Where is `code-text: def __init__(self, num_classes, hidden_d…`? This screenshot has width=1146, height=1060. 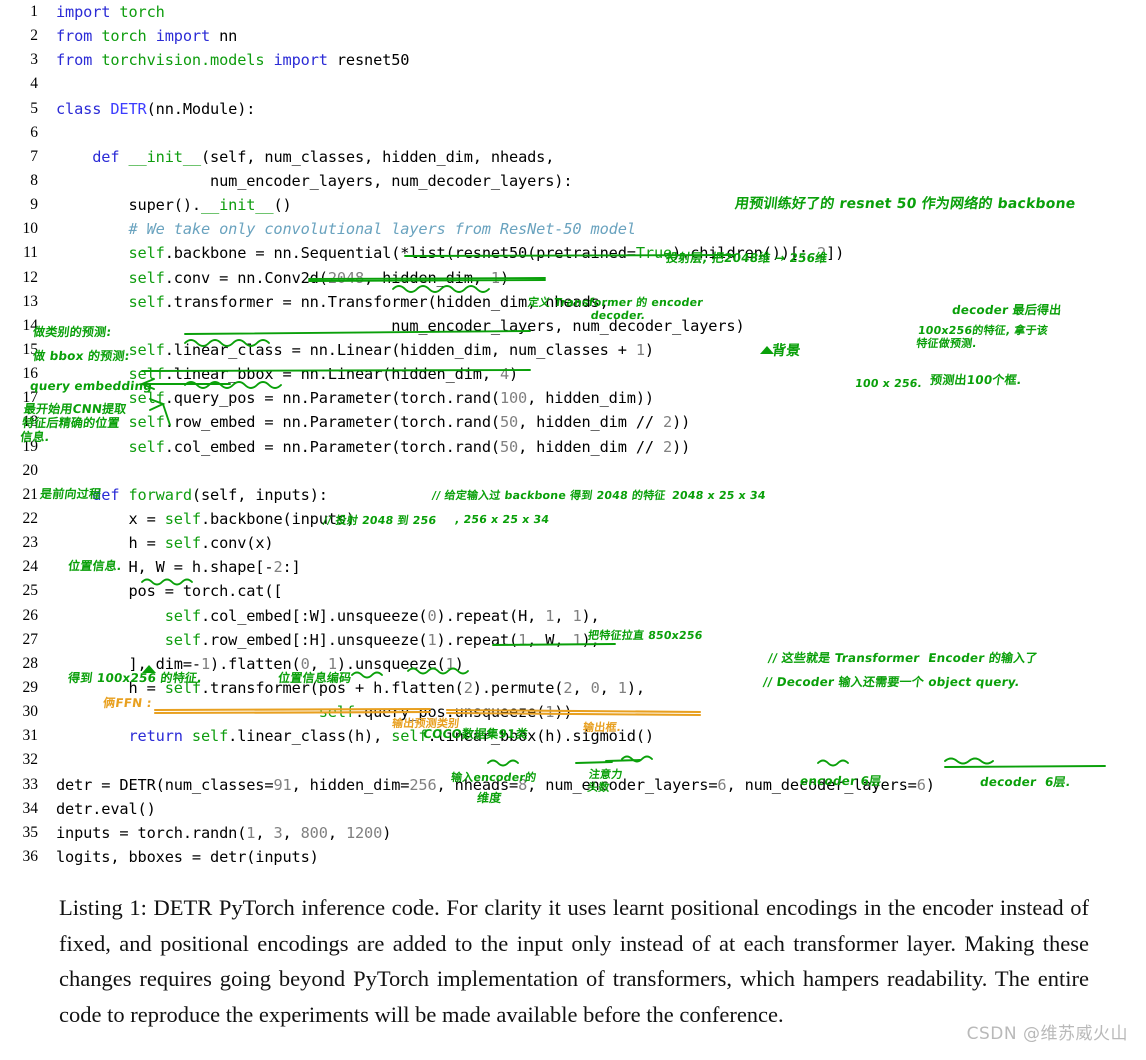
code-text: def __init__(self, num_classes, hidden_d… is located at coordinates (323, 156).